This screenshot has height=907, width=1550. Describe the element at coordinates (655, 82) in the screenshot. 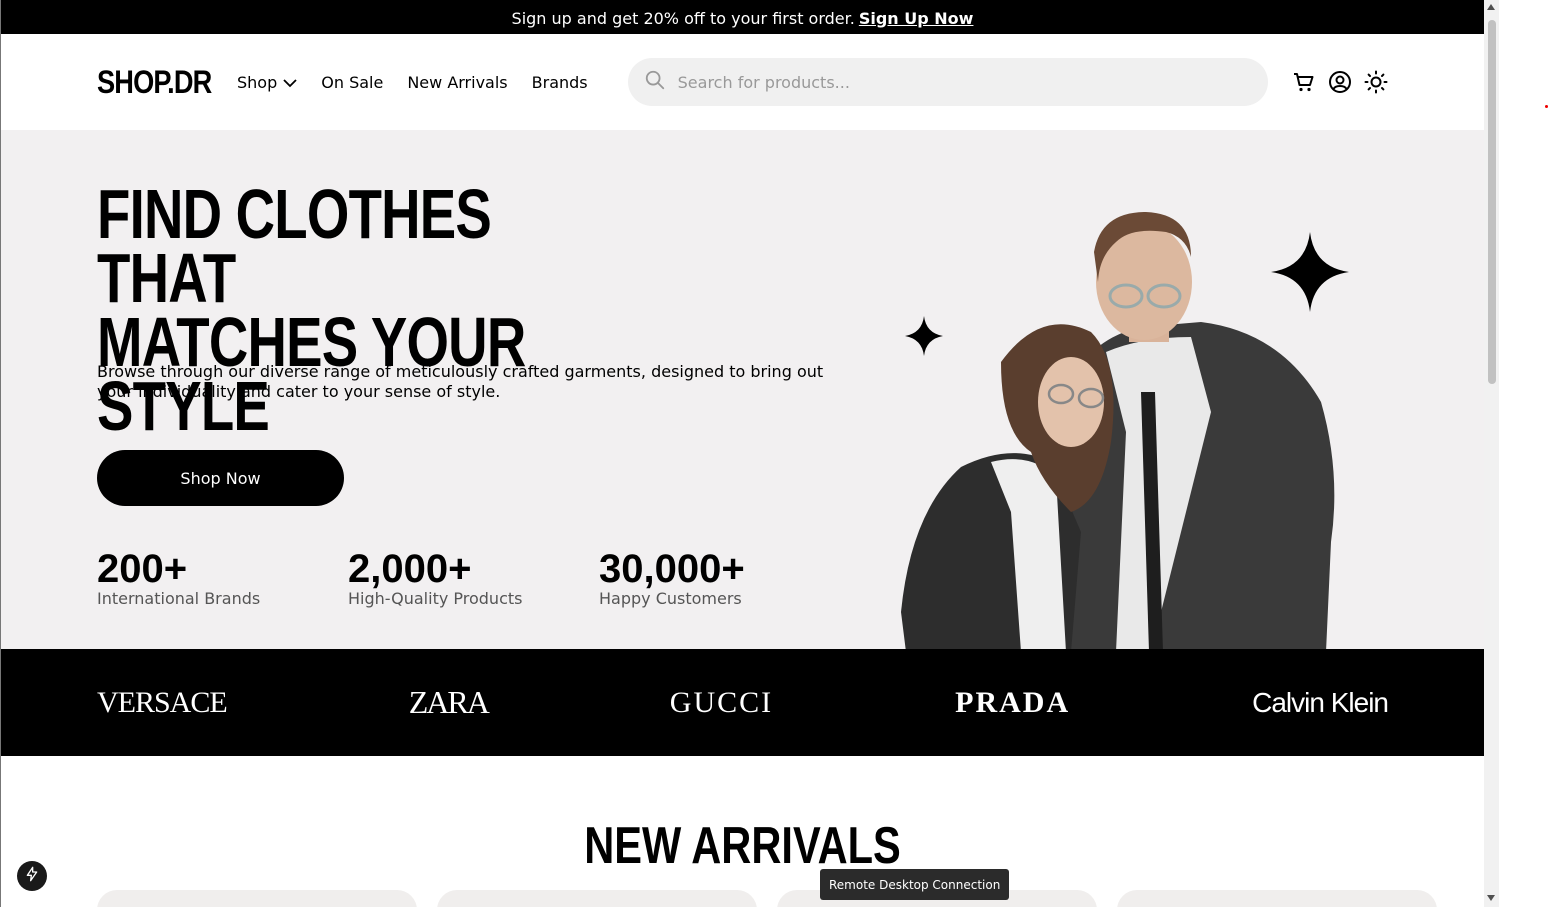

I see `search-icon` at that location.